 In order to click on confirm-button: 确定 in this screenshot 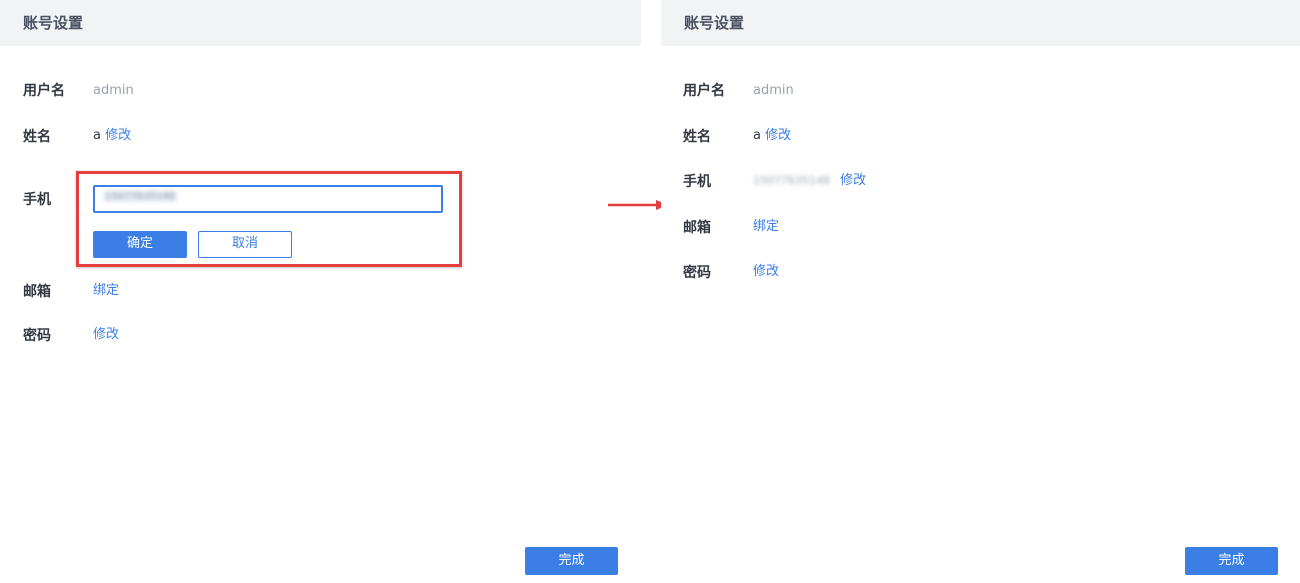, I will do `click(140, 244)`.